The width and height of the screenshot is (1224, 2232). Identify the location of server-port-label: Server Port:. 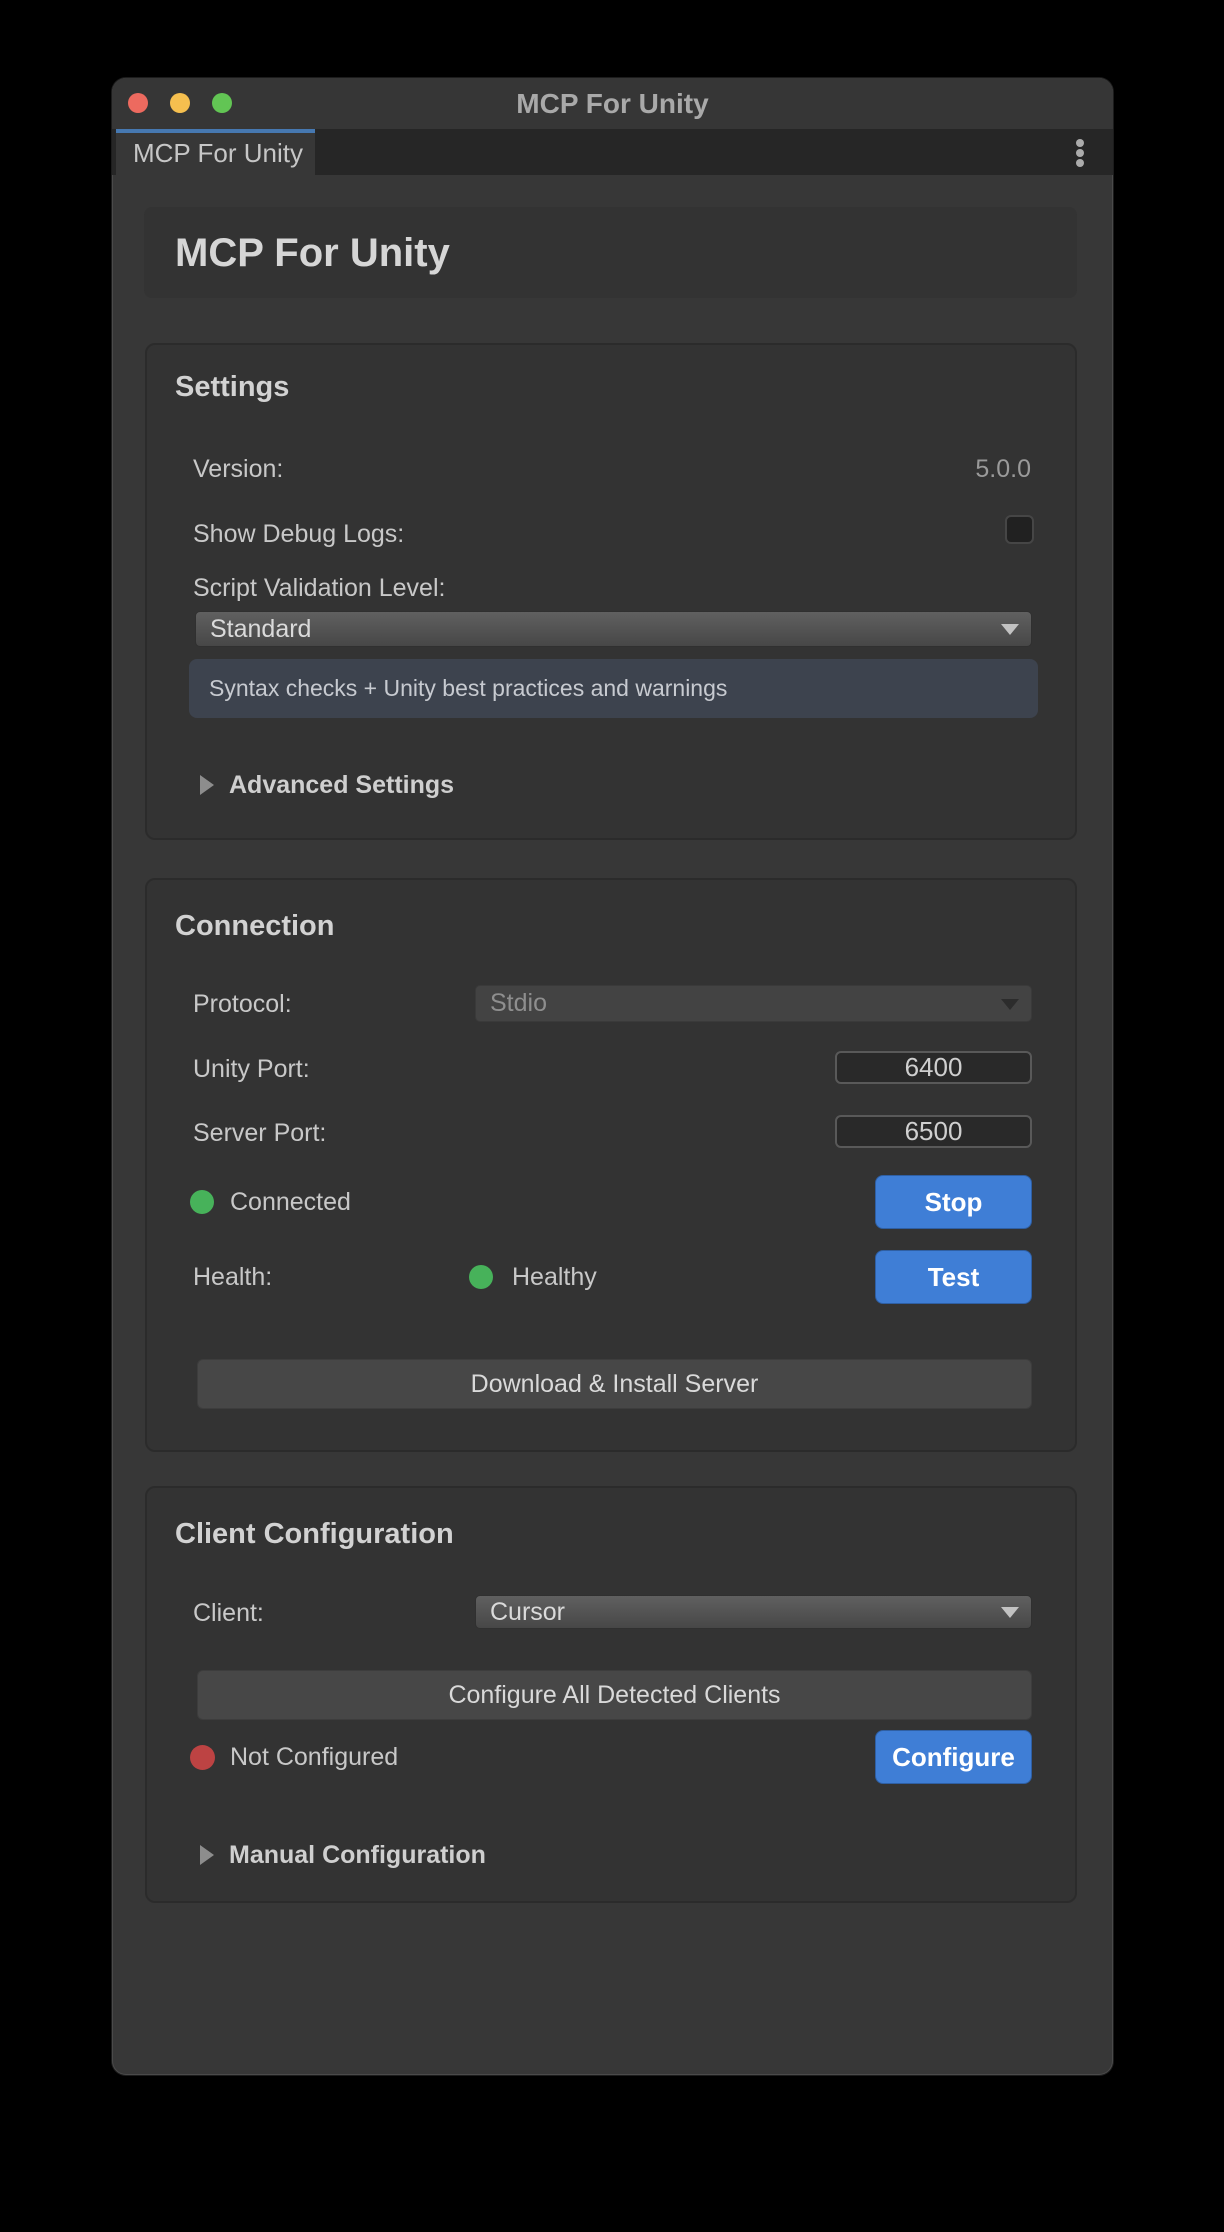
(260, 1133).